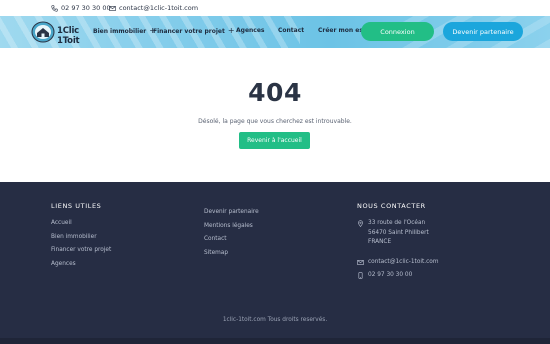 The height and width of the screenshot is (344, 550). Describe the element at coordinates (81, 253) in the screenshot. I see `footer-link-financer-votre-projet: Financer votre projet` at that location.